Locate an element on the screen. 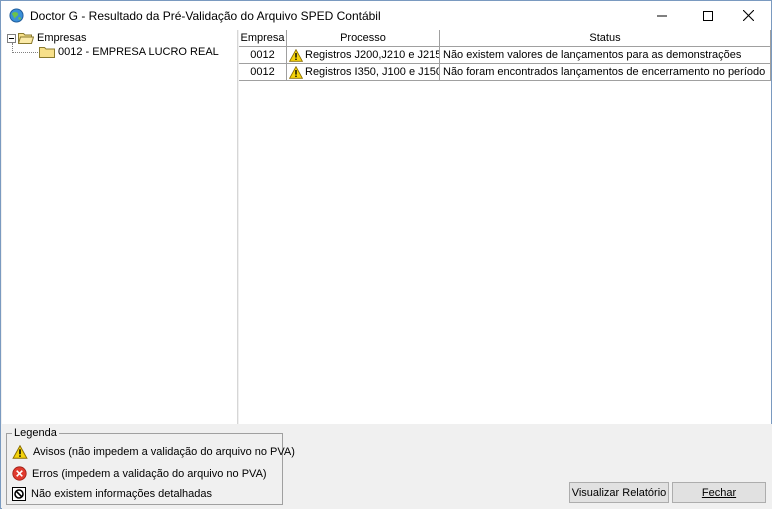  close-icon is located at coordinates (748, 15).